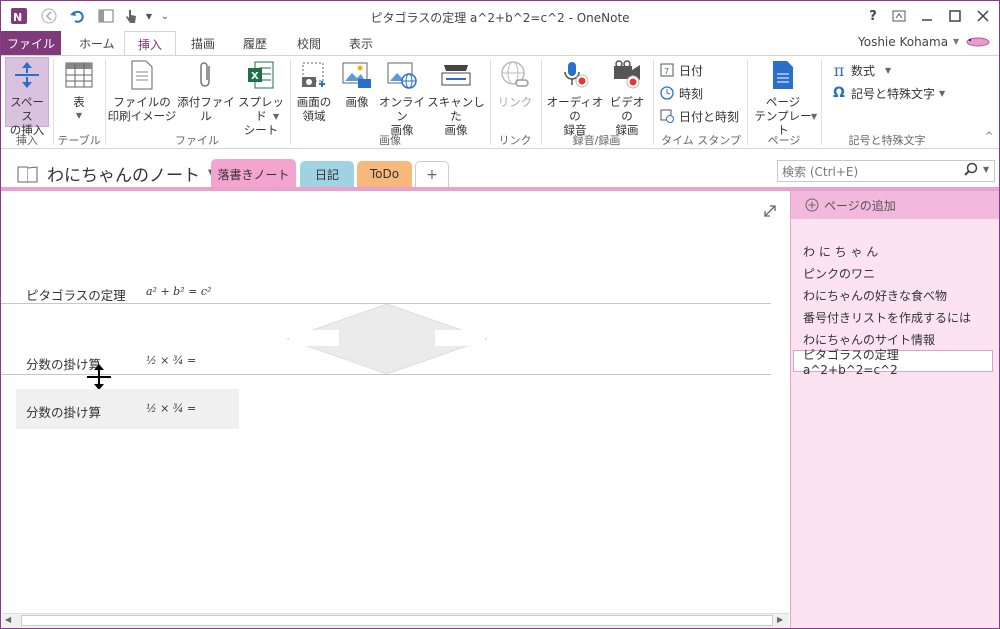 The height and width of the screenshot is (629, 1000). Describe the element at coordinates (839, 70) in the screenshot. I see `pi-icon: π` at that location.